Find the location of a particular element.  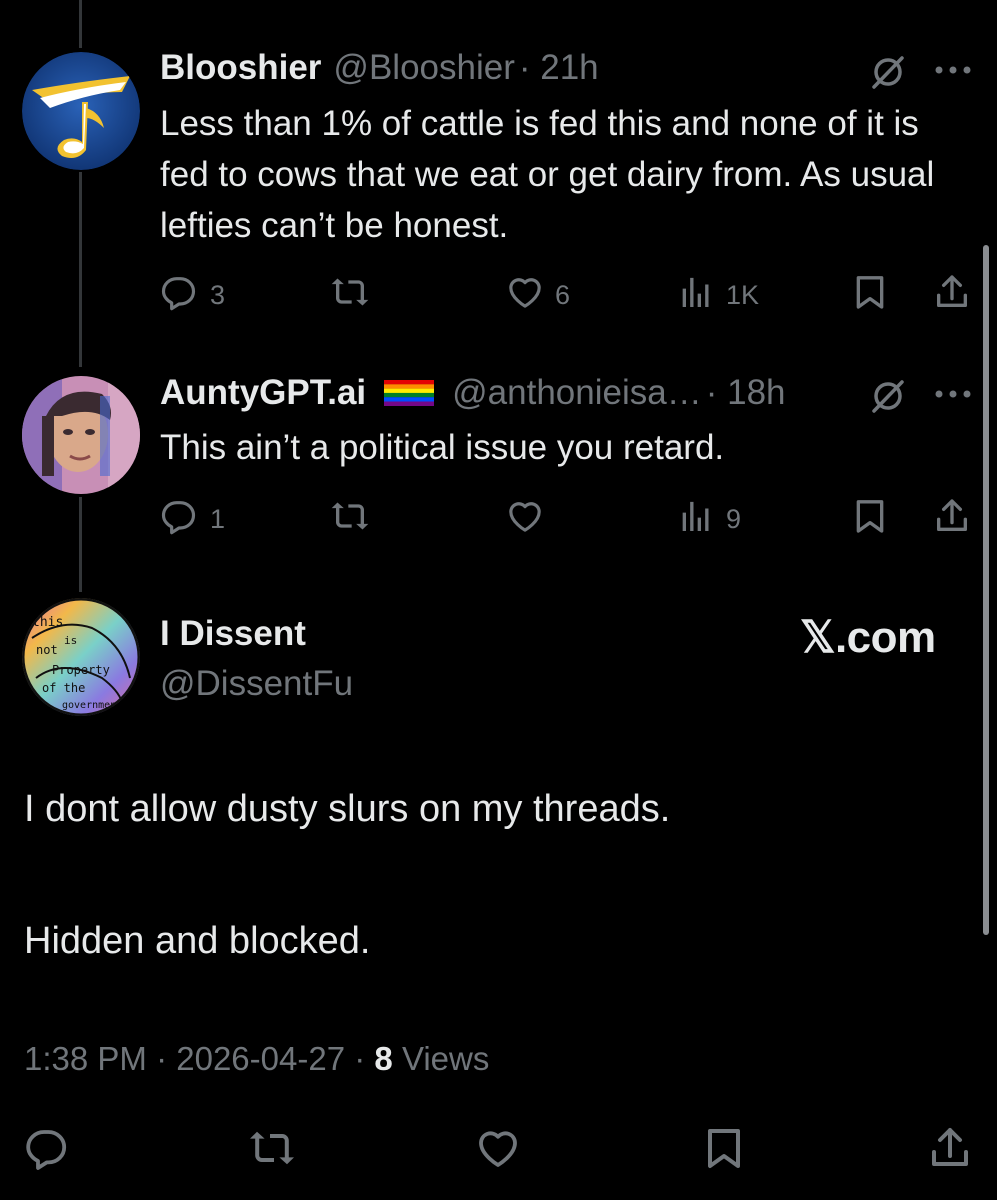

rainbow-flag-icon is located at coordinates (409, 393).